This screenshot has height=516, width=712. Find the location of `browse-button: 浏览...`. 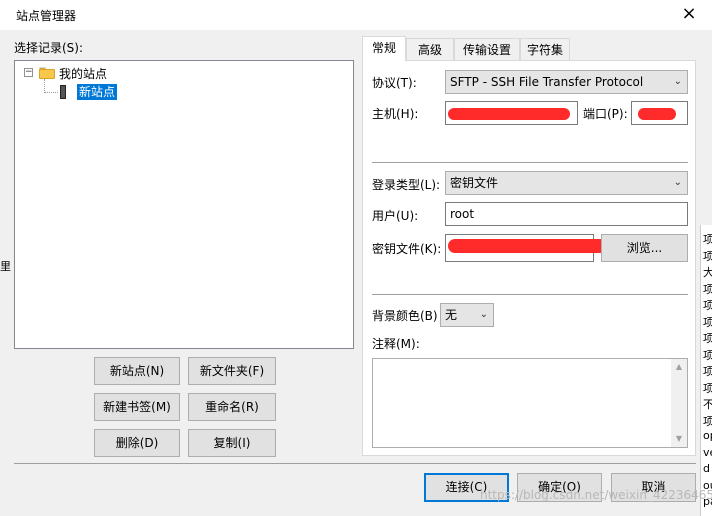

browse-button: 浏览... is located at coordinates (644, 248).